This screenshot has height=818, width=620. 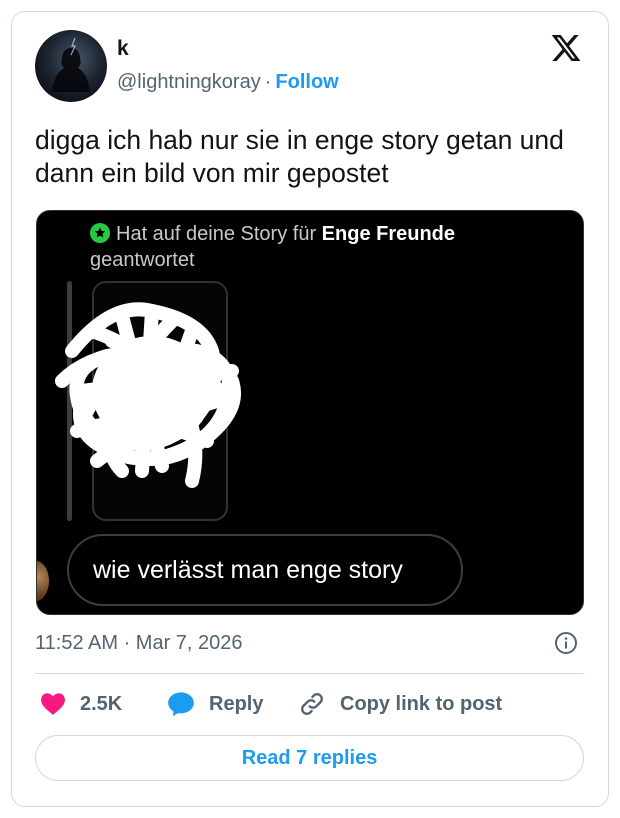 I want to click on follow-button: Follow, so click(x=306, y=82).